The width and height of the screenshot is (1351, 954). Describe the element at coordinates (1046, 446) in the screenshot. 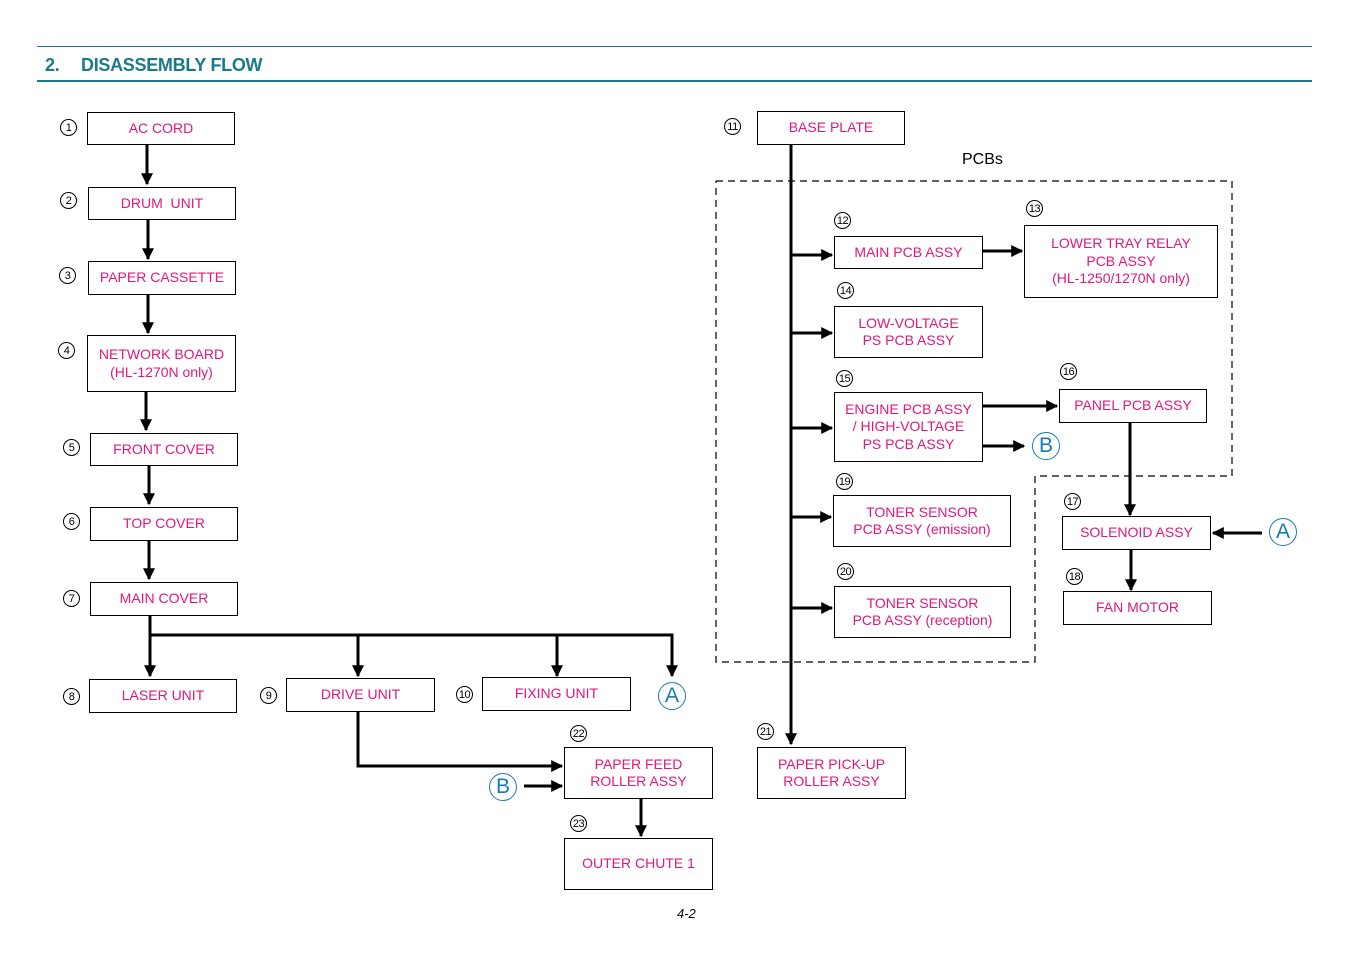

I see `connector-b-top: B` at that location.